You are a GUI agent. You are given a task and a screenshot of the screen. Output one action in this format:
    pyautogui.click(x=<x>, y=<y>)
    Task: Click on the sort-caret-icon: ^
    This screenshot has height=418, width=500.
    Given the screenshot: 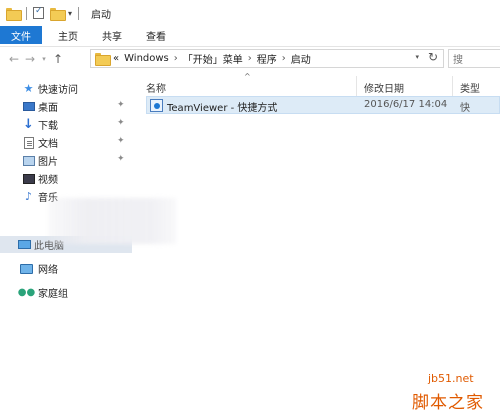 What is the action you would take?
    pyautogui.click(x=247, y=76)
    